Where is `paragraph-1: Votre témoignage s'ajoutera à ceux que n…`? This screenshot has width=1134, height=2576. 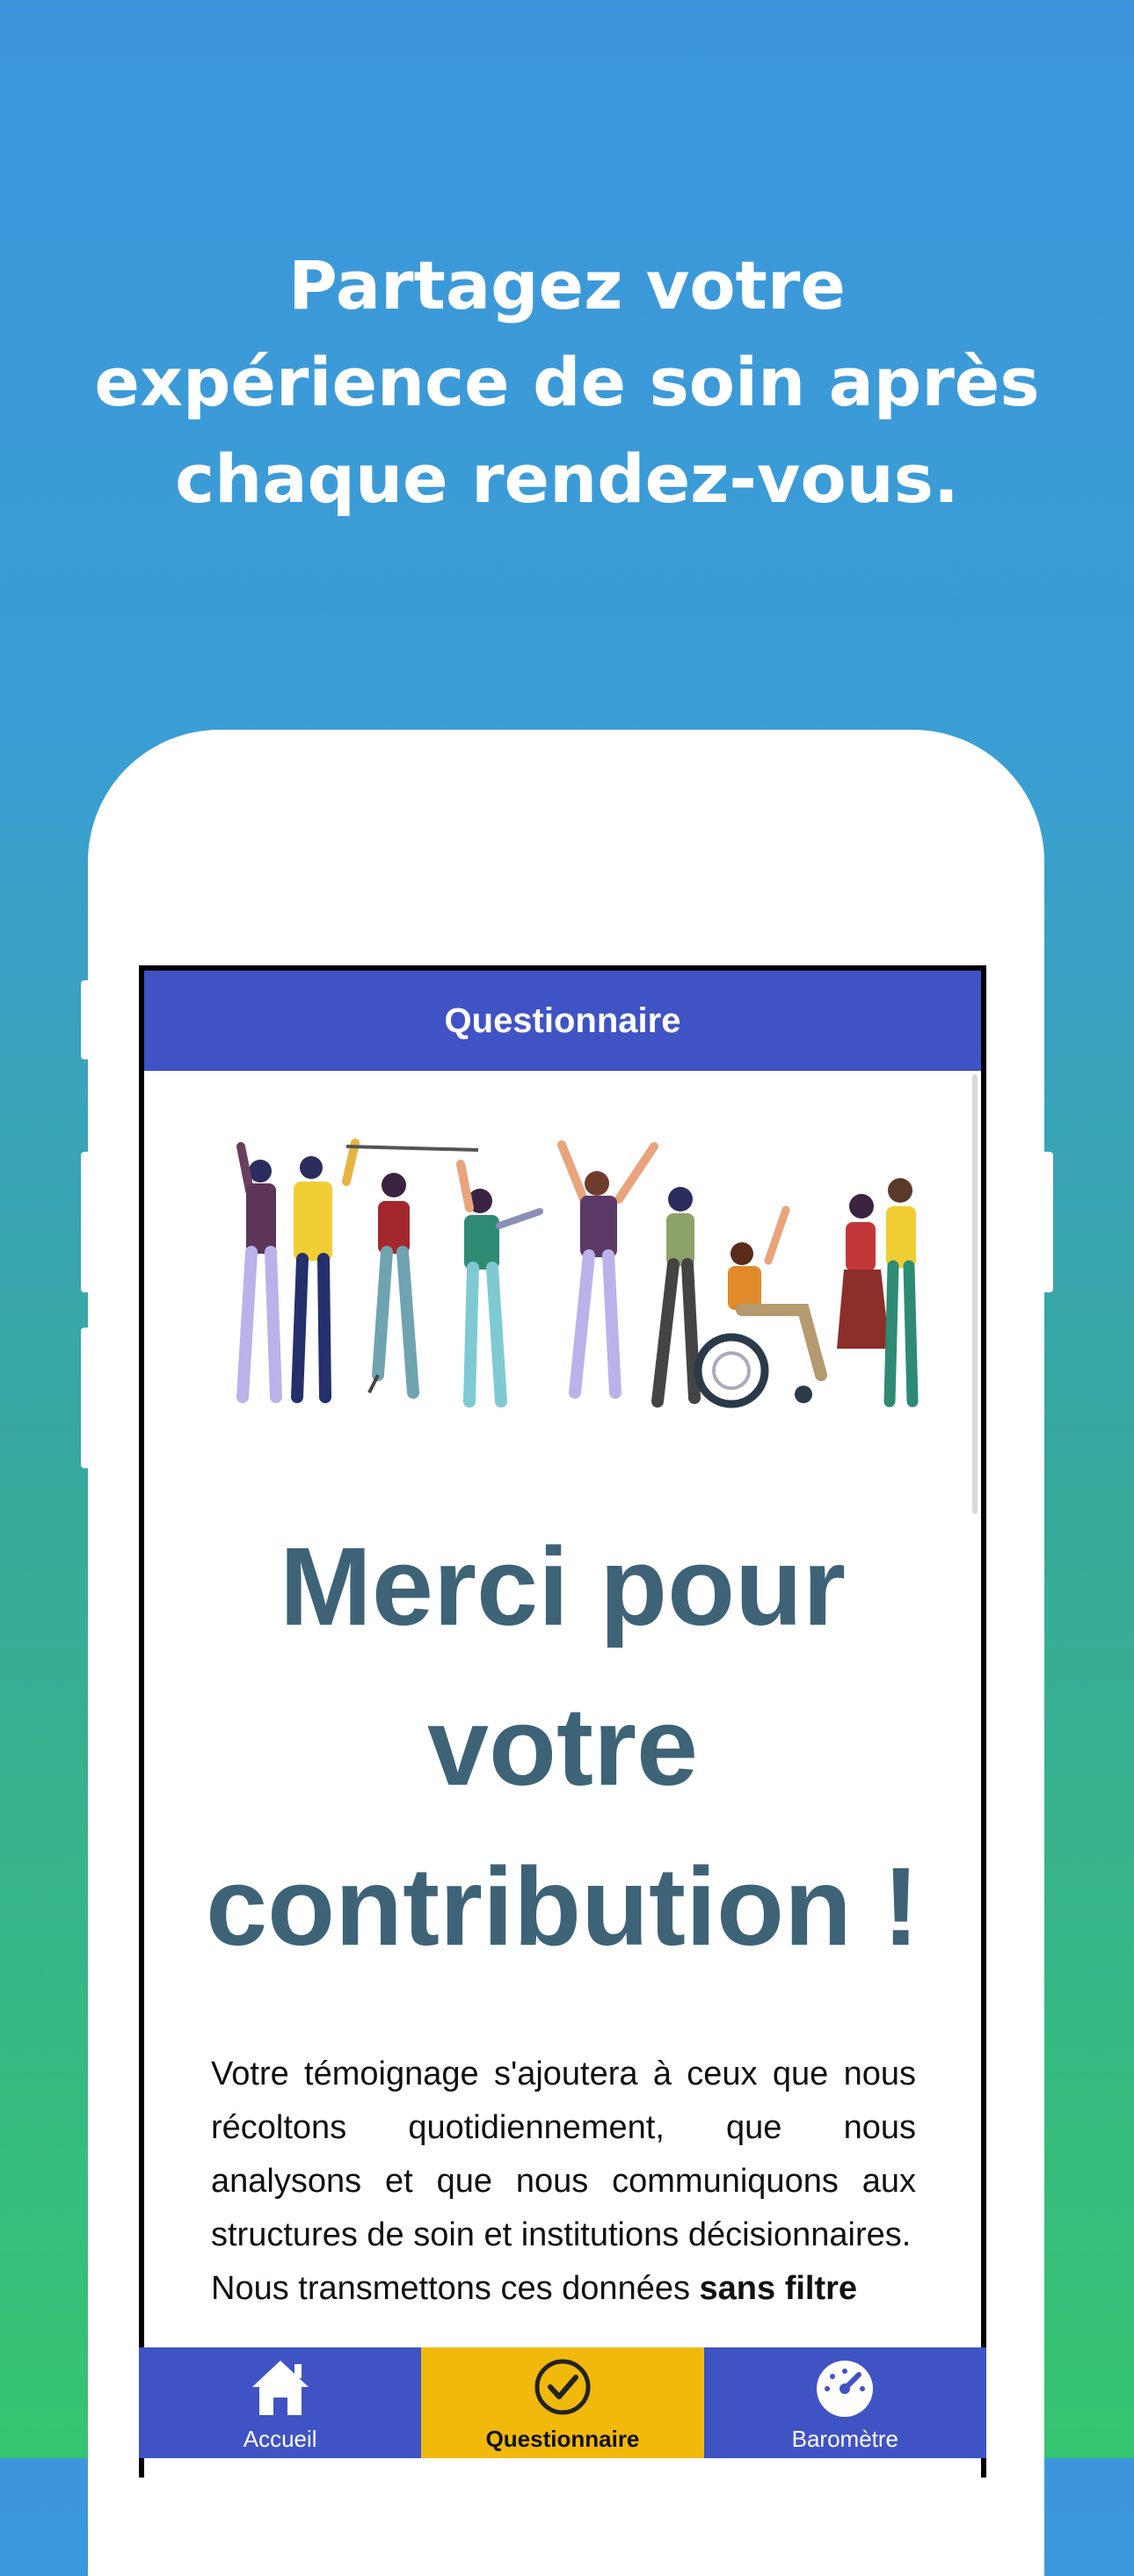 paragraph-1: Votre témoignage s'ajoutera à ceux que n… is located at coordinates (564, 2154).